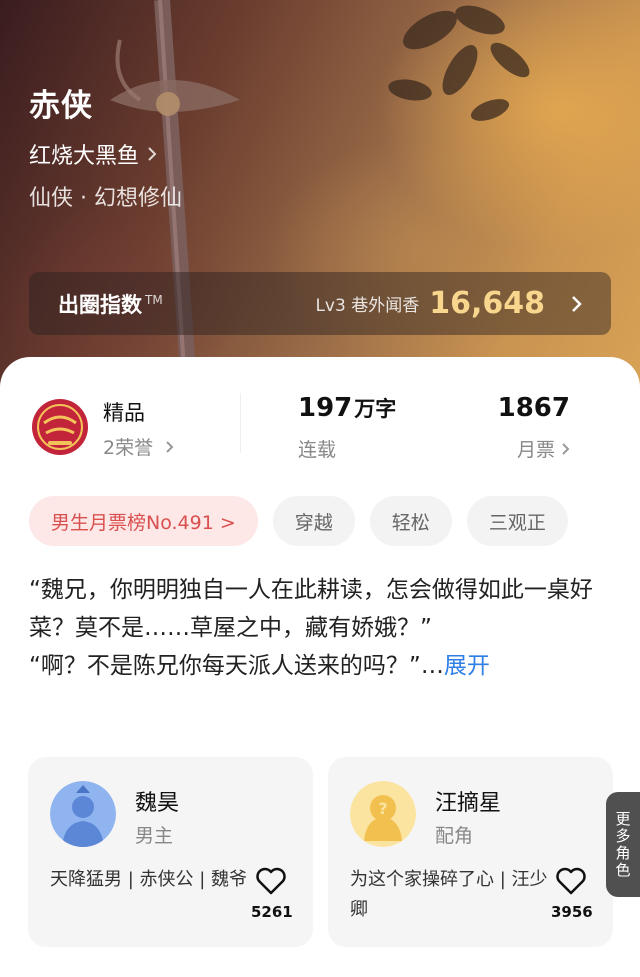  What do you see at coordinates (572, 912) in the screenshot?
I see `like-count: 3956` at bounding box center [572, 912].